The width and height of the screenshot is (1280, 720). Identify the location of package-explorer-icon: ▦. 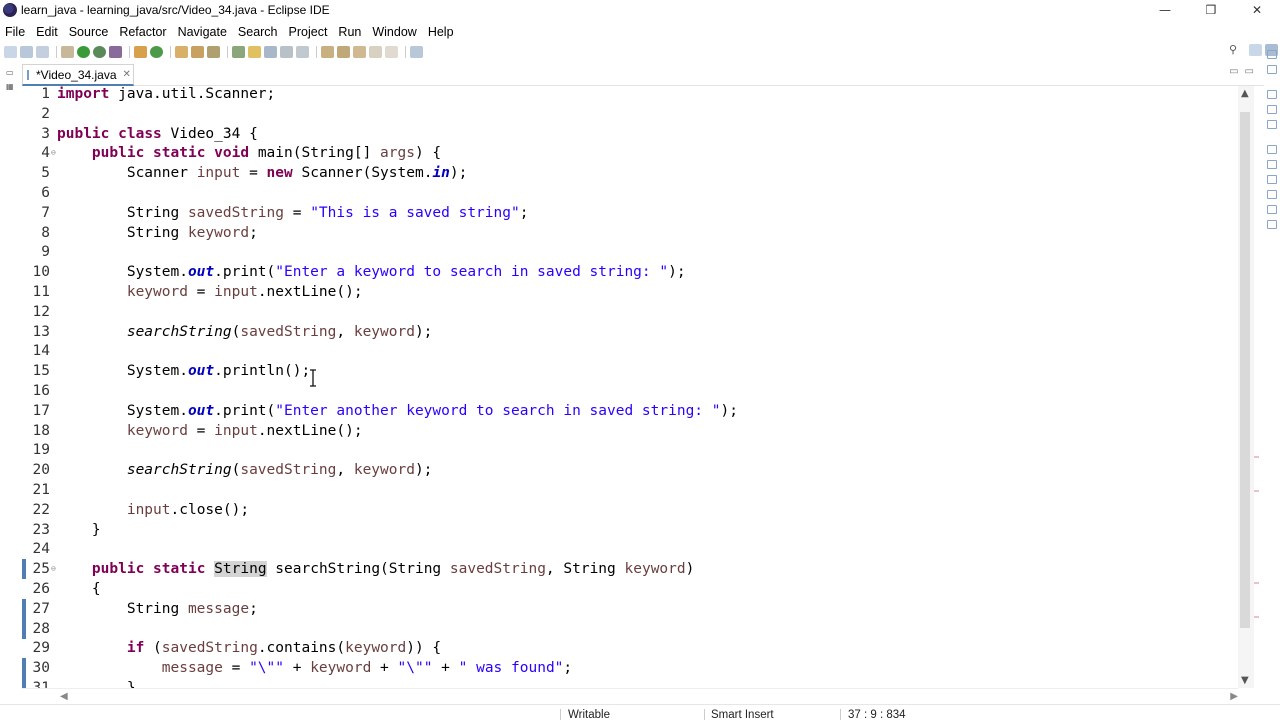
(11, 86).